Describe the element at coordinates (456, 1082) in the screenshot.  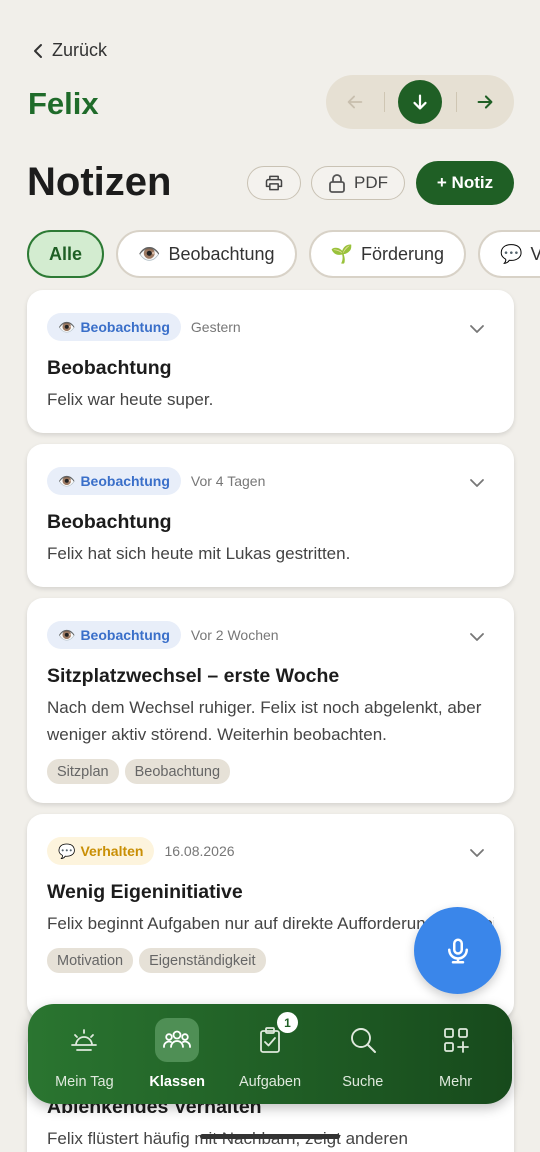
I see `nav-label: Mehr` at that location.